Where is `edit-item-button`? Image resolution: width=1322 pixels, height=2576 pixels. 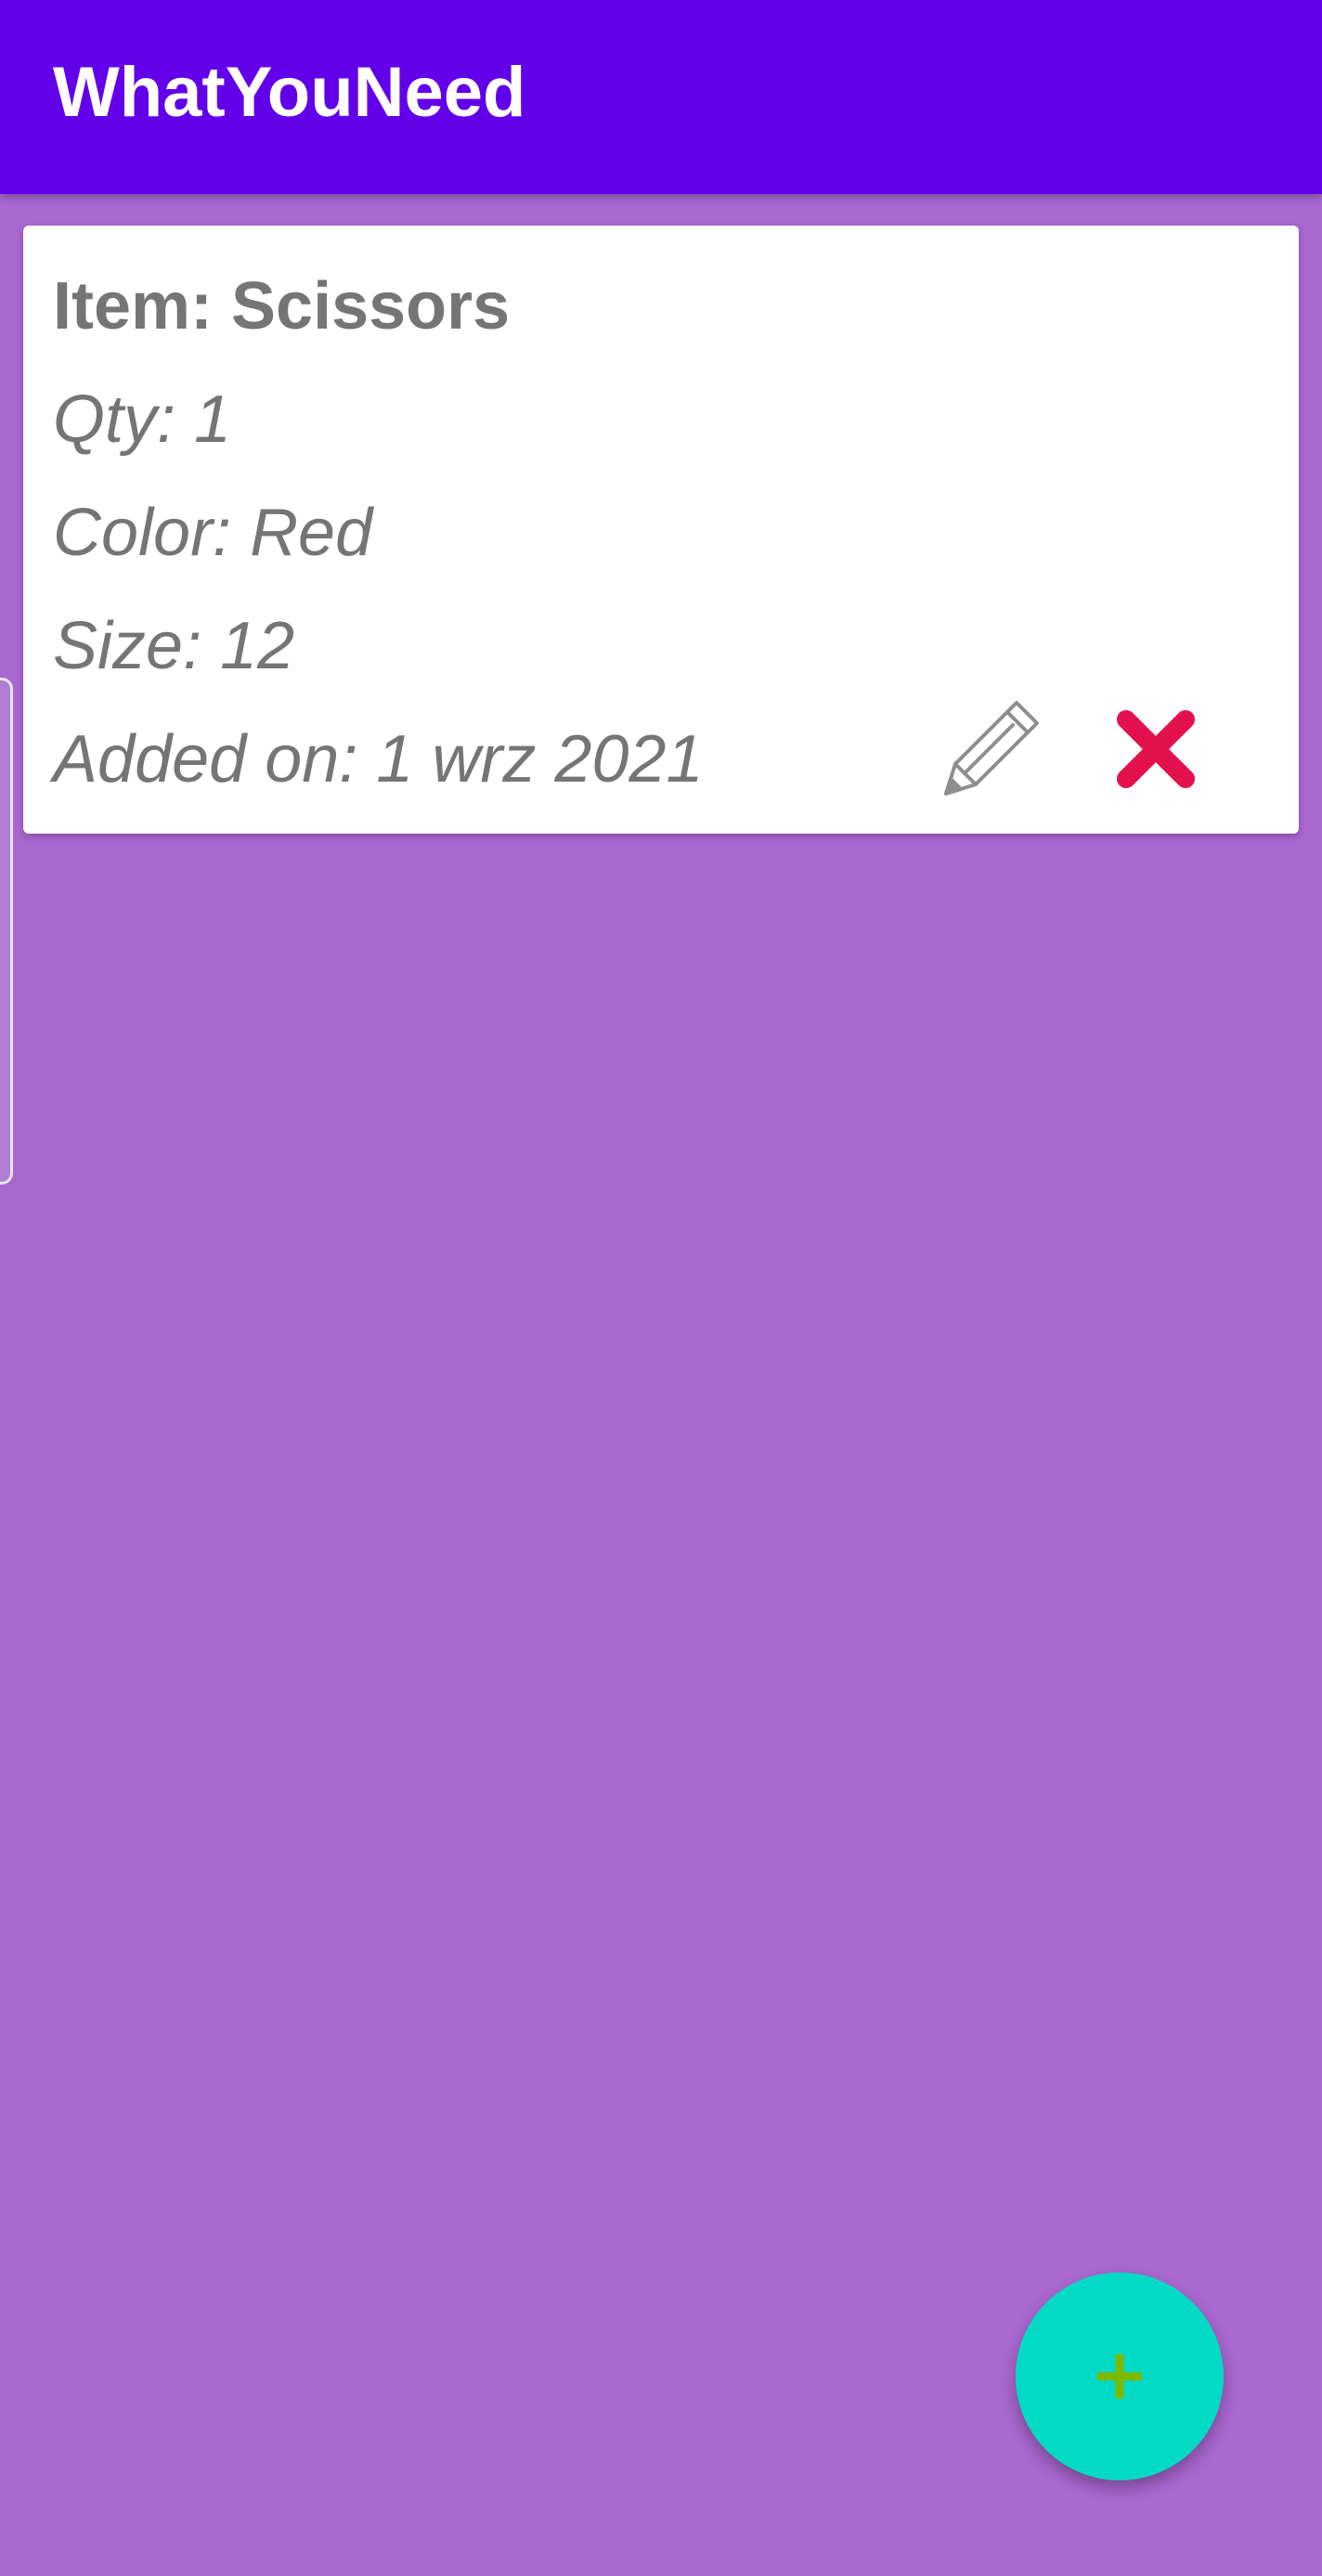 edit-item-button is located at coordinates (990, 749).